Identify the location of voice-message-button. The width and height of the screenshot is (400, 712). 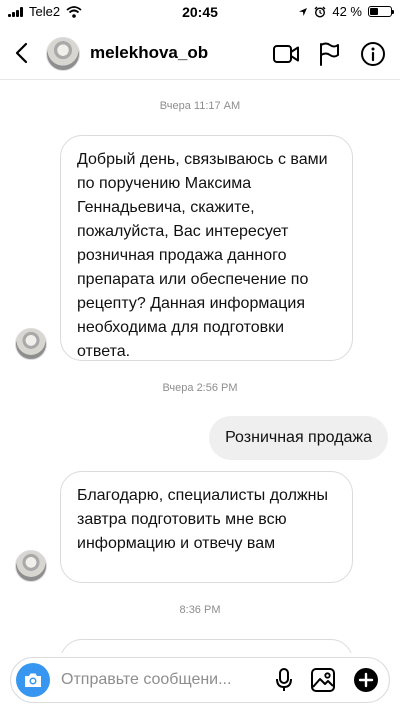
(284, 680).